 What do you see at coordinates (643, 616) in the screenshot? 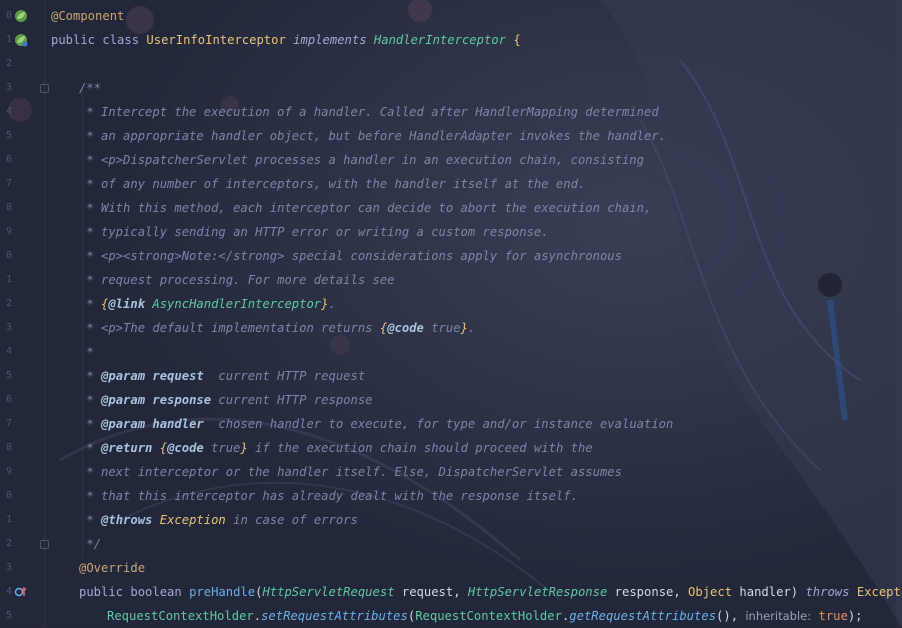
I see `method-name: getRequestAttributes` at bounding box center [643, 616].